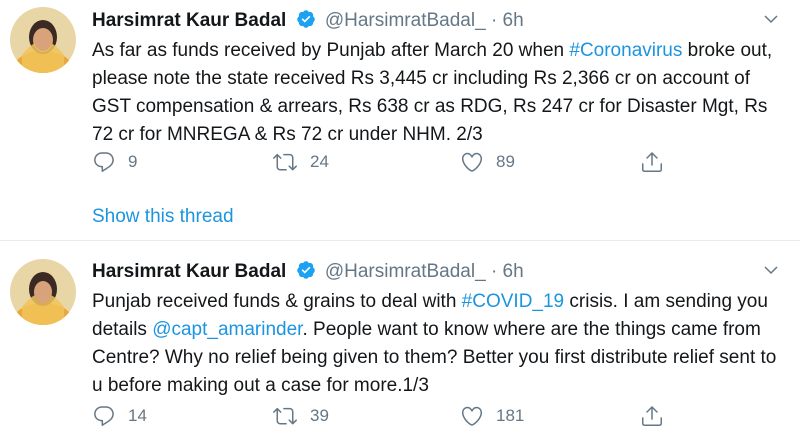 This screenshot has width=800, height=448. Describe the element at coordinates (119, 416) in the screenshot. I see `reply-button: 14` at that location.